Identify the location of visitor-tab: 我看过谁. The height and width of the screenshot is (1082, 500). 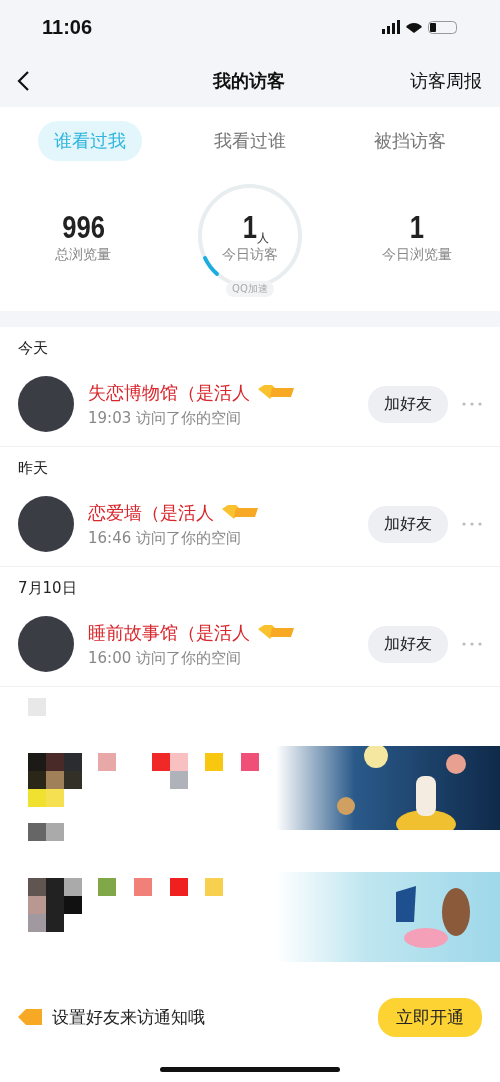
(250, 141).